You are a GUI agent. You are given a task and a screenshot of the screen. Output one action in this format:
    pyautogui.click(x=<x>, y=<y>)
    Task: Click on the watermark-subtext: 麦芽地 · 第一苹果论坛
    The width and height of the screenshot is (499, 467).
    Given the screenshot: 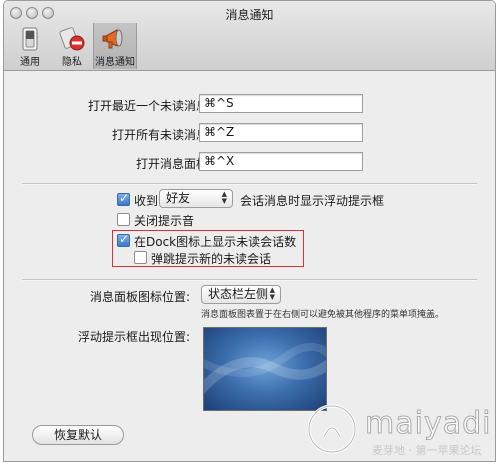 What is the action you would take?
    pyautogui.click(x=427, y=450)
    